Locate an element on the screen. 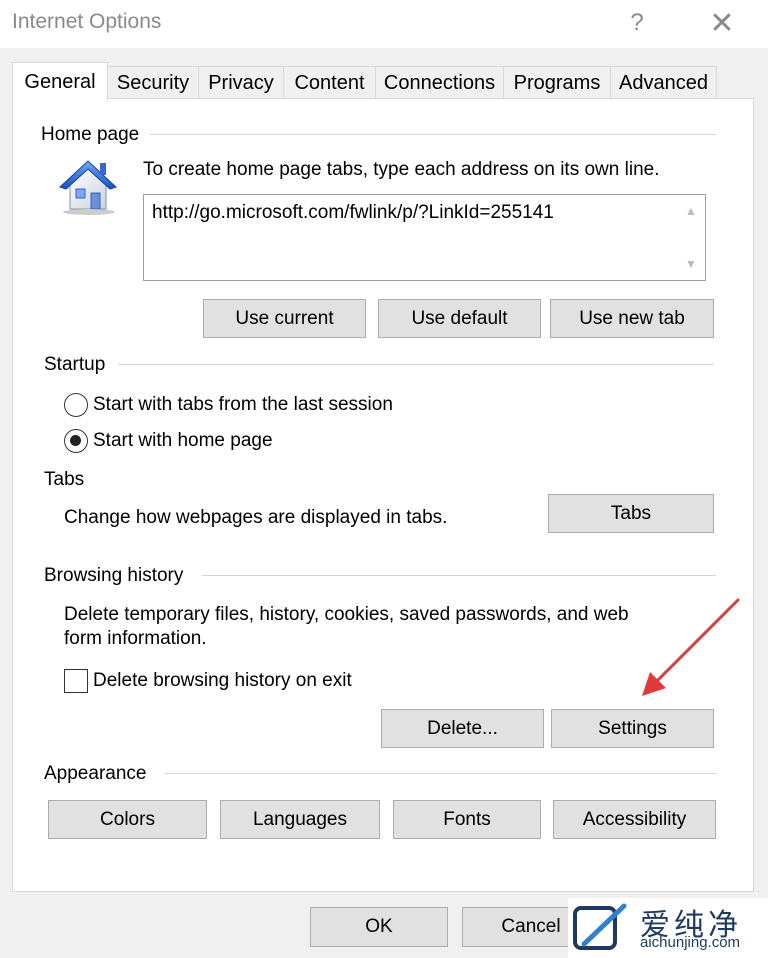 The image size is (768, 958). tab-privacy: Privacy is located at coordinates (241, 83).